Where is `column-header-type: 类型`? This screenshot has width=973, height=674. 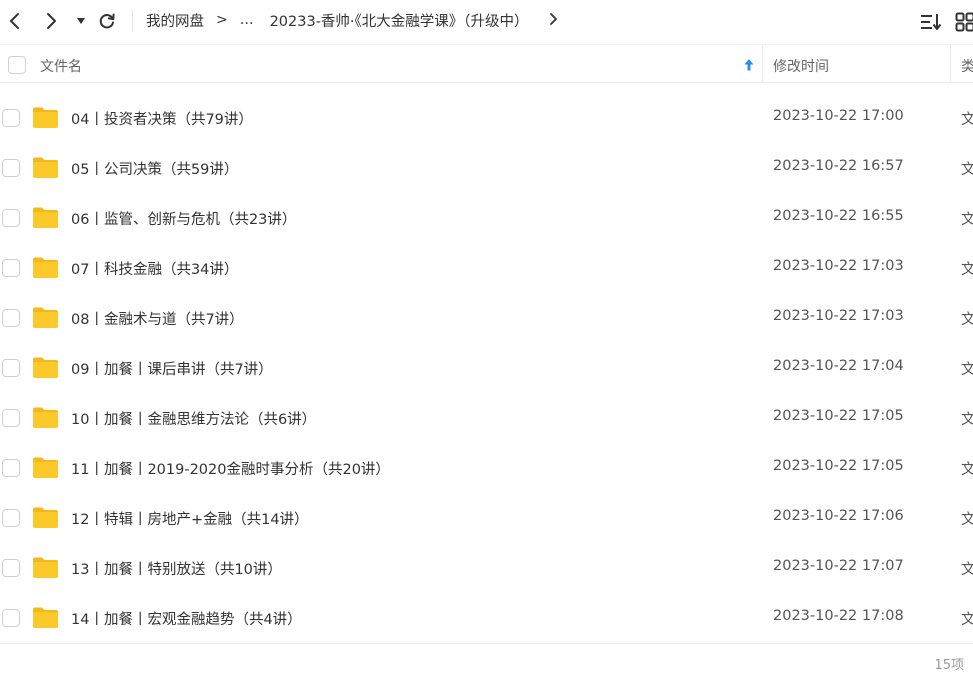
column-header-type: 类型 is located at coordinates (967, 66).